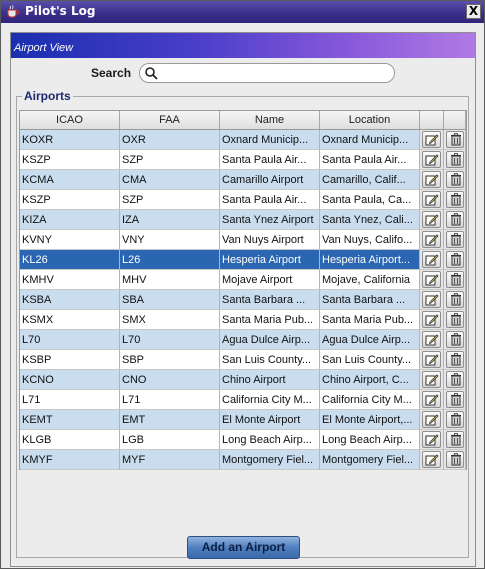 This screenshot has height=569, width=485. What do you see at coordinates (170, 120) in the screenshot?
I see `column-header-faa: FAA` at bounding box center [170, 120].